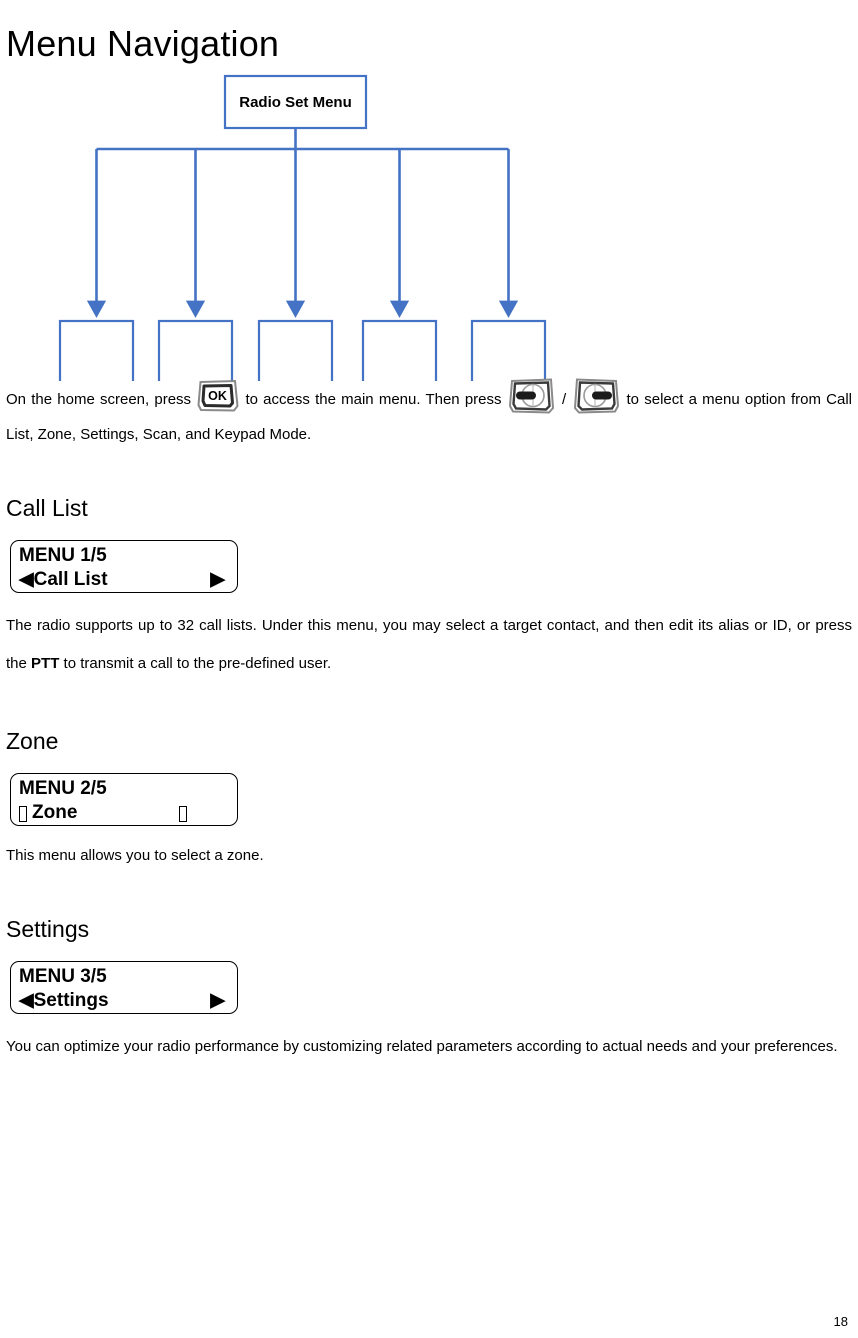  What do you see at coordinates (63, 976) in the screenshot?
I see `lcd-line1-settings: MENU 3/5` at bounding box center [63, 976].